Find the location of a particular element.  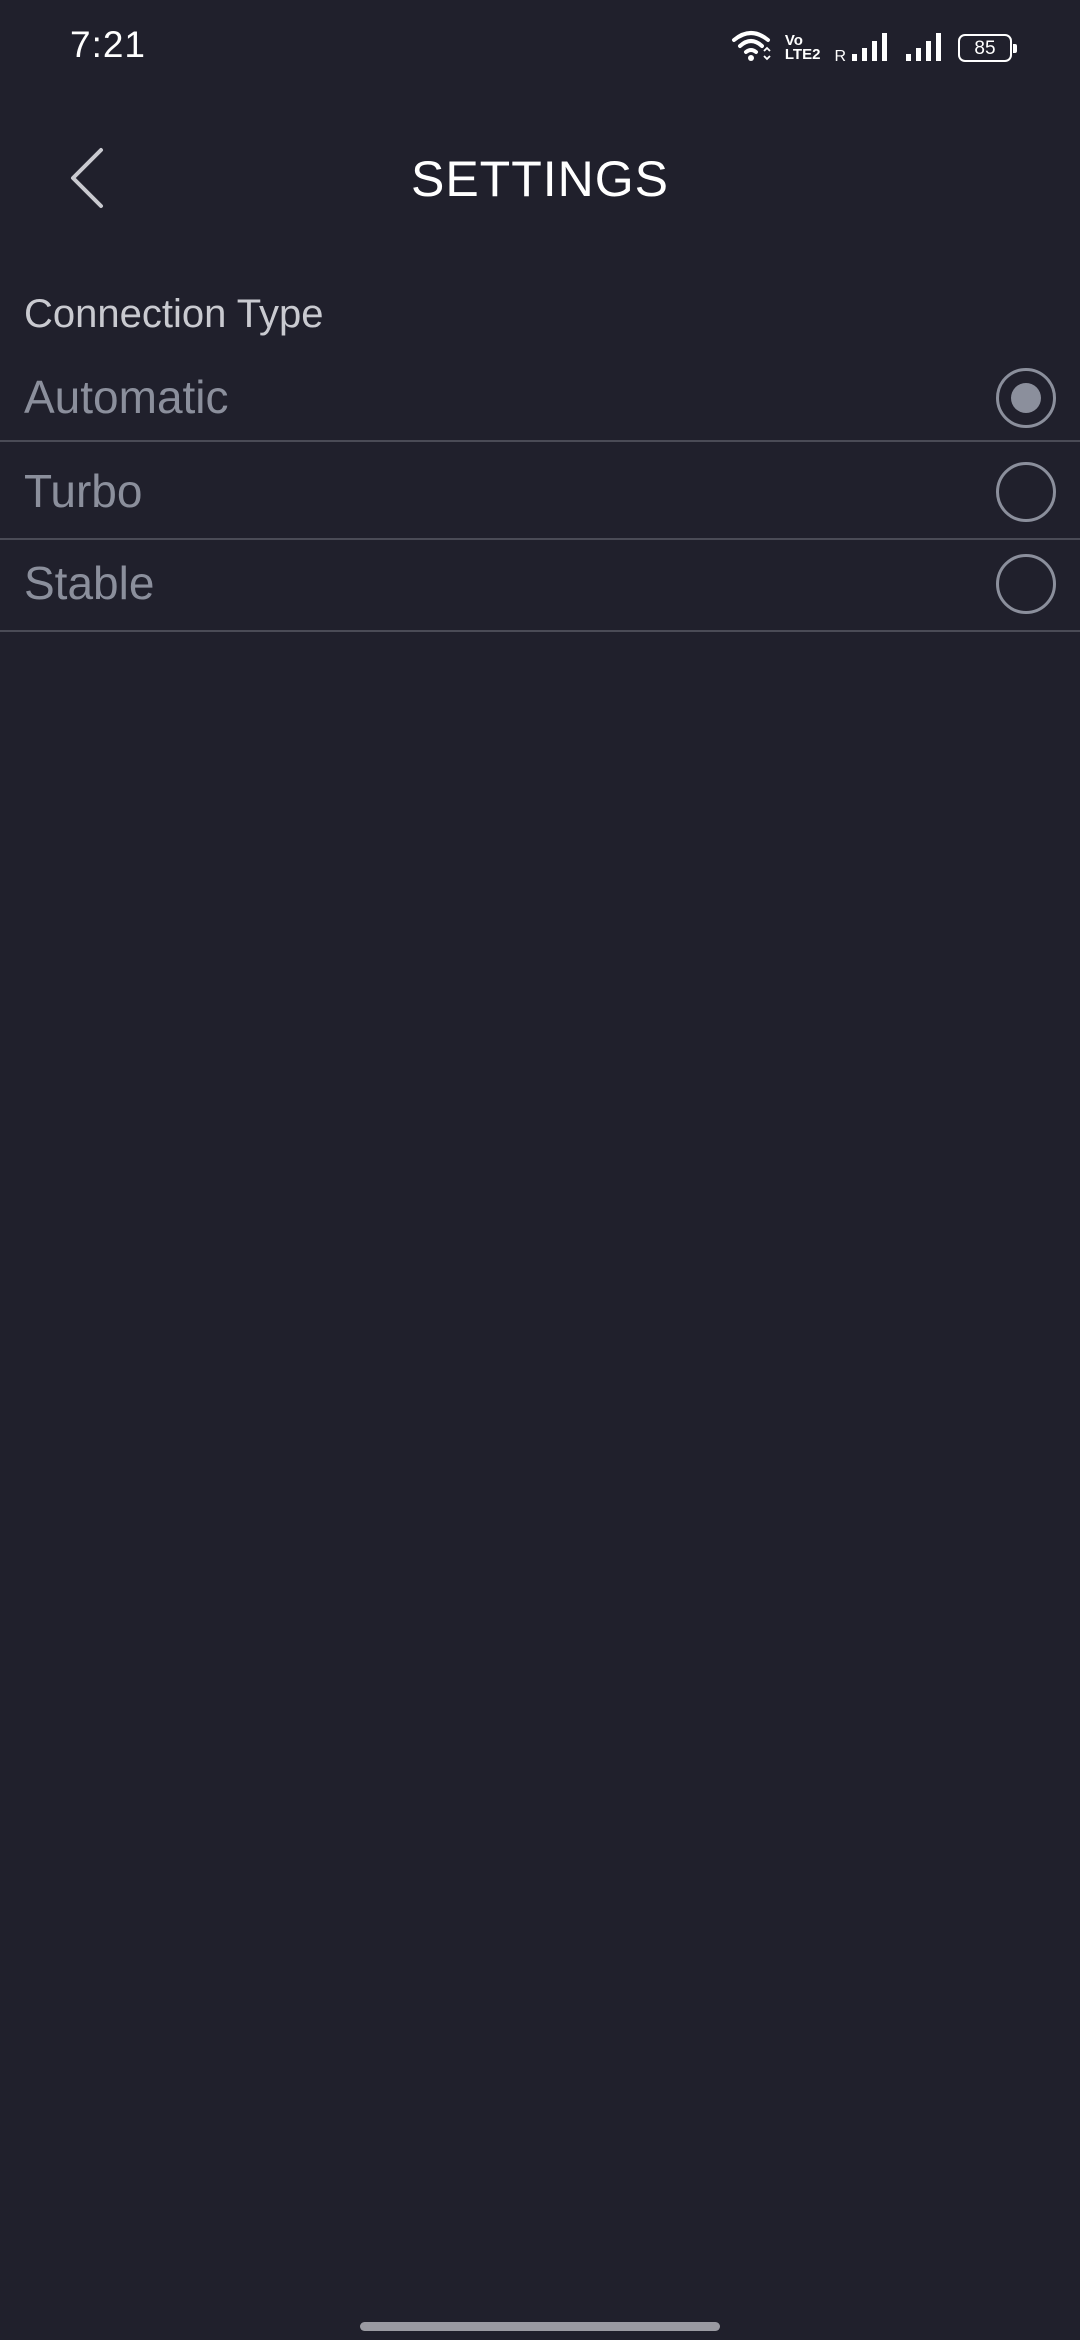

section-label-connection-type: Connection Type is located at coordinates (174, 314).